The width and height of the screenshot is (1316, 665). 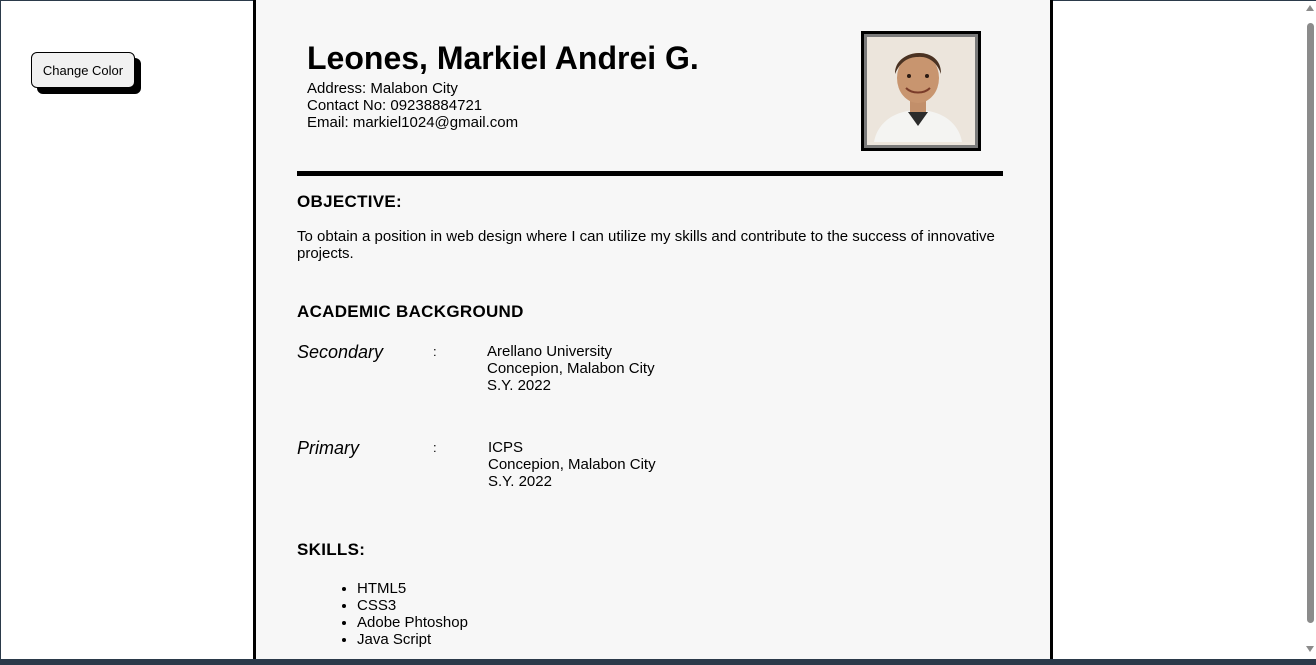 What do you see at coordinates (1310, 8) in the screenshot?
I see `scroll-up-arrow-icon` at bounding box center [1310, 8].